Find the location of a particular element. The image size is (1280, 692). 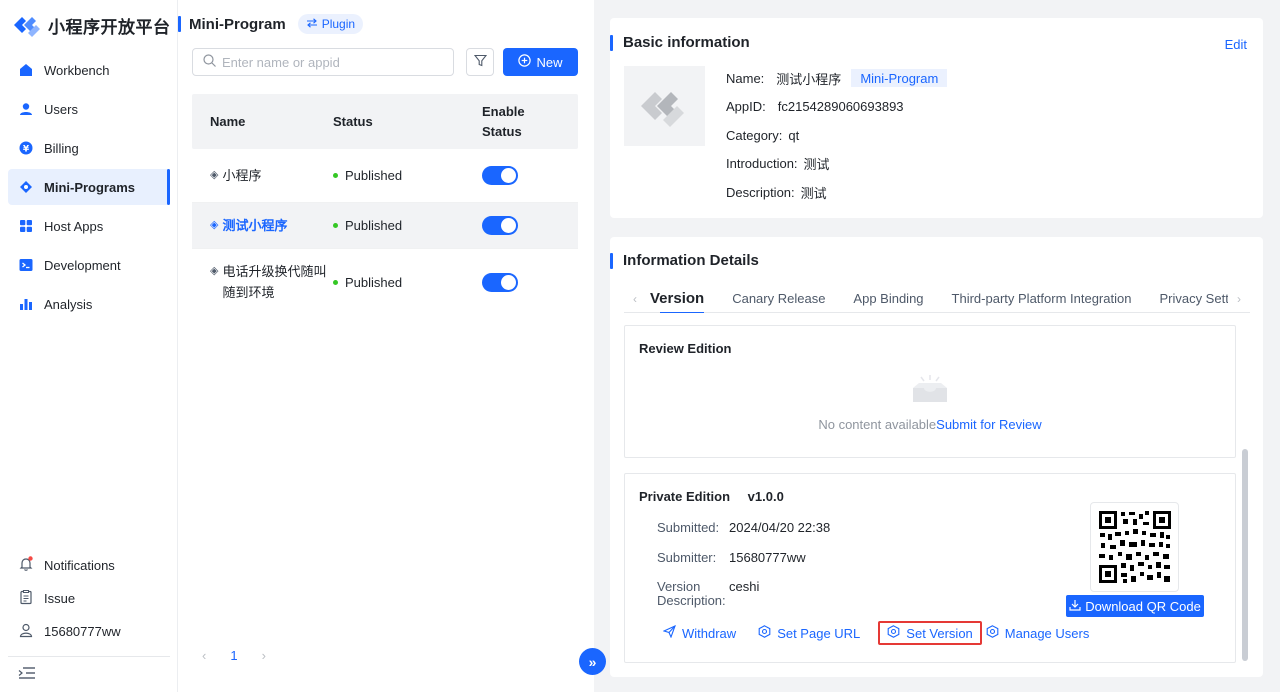

set-version-button: Set Version is located at coordinates (930, 633).